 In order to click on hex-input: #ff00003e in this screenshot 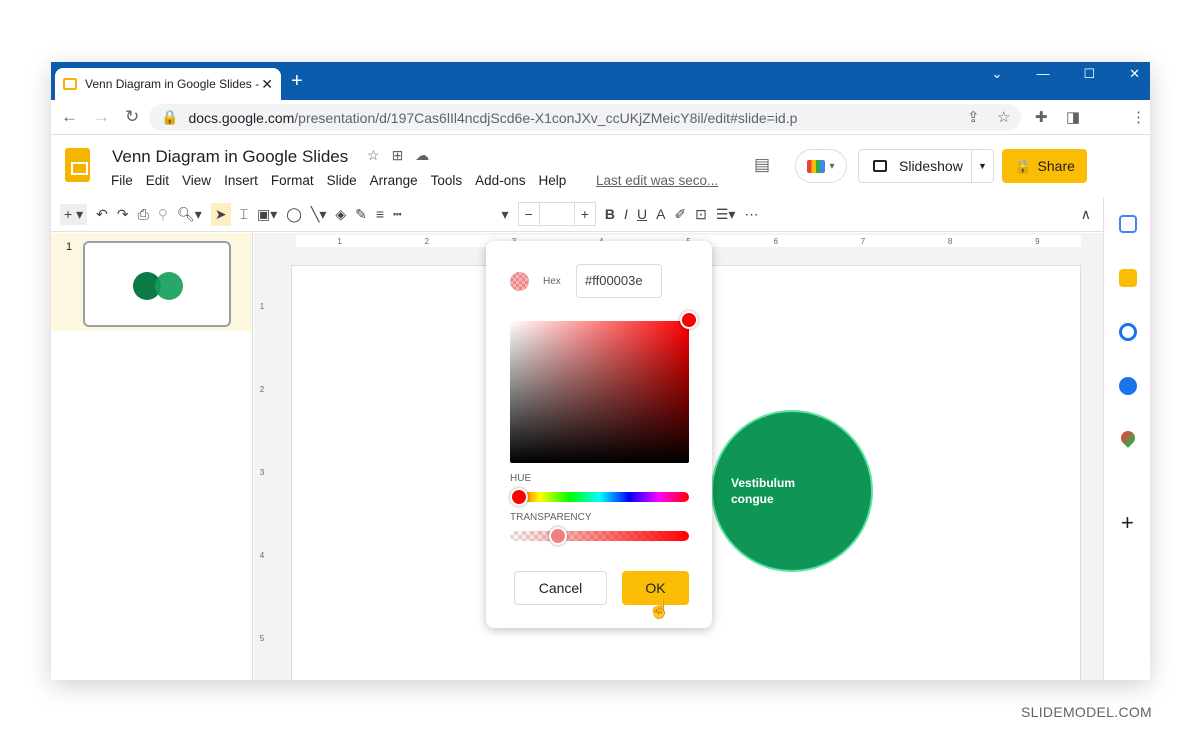, I will do `click(619, 281)`.